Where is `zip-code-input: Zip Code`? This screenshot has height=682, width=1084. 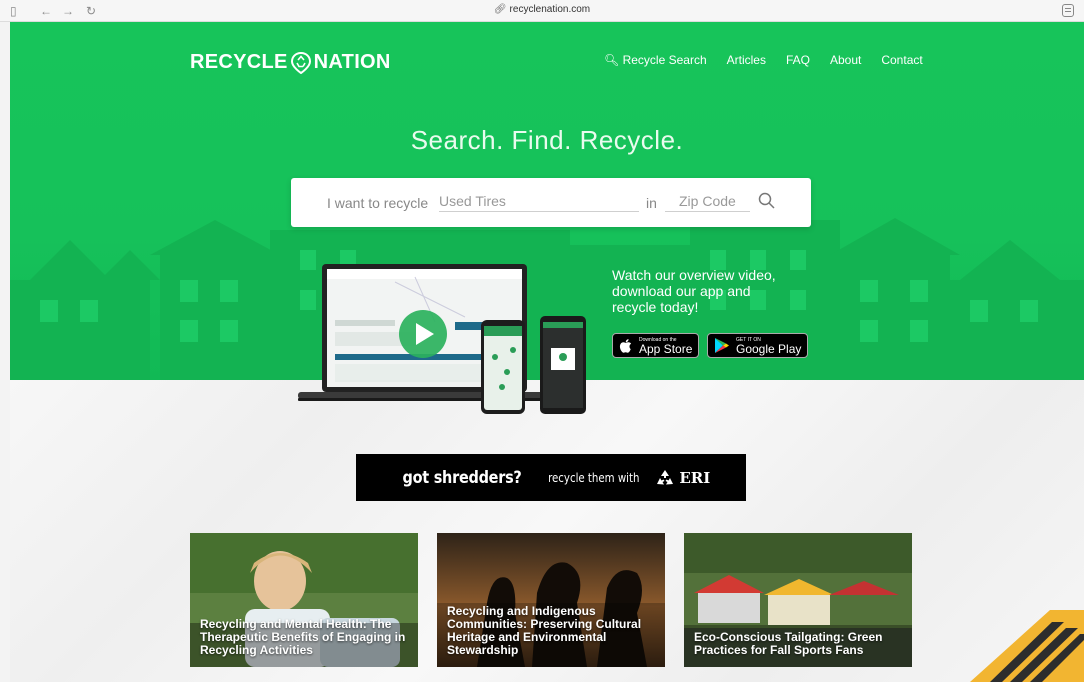 zip-code-input: Zip Code is located at coordinates (707, 202).